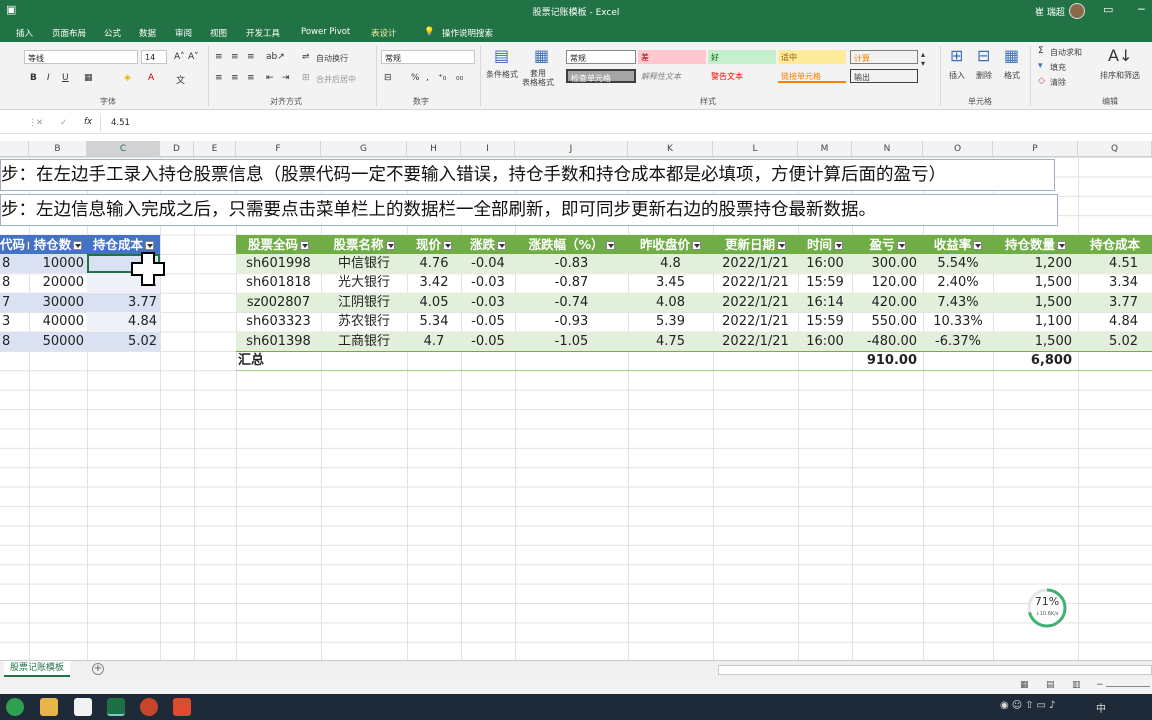 This screenshot has width=1152, height=720. I want to click on header-code: 代码, so click(14, 244).